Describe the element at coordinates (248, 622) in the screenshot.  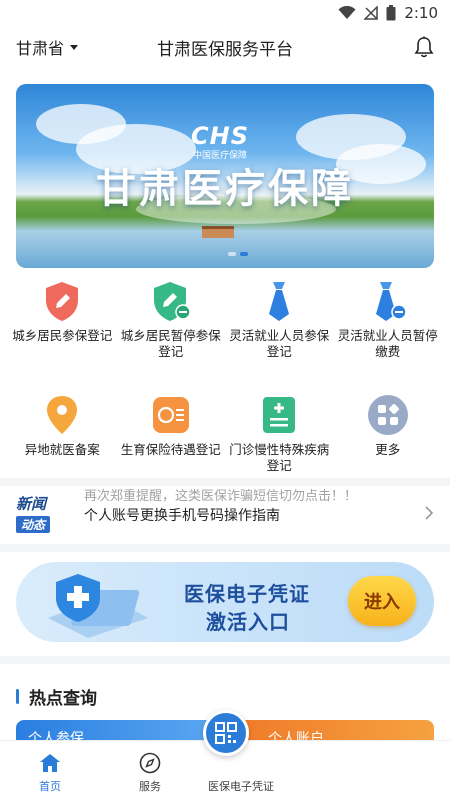
I see `promo-subtitle: 激活入口` at that location.